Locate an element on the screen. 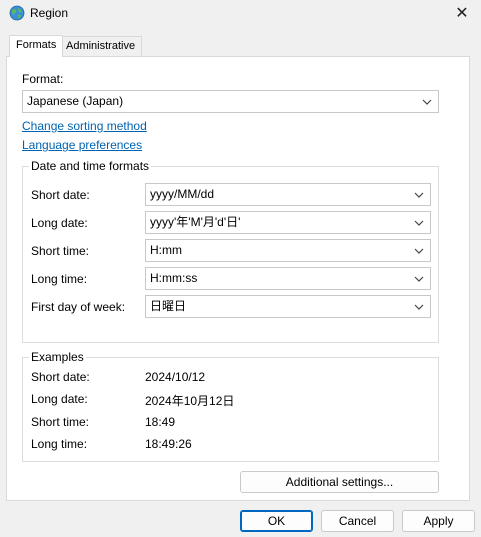 The image size is (481, 537). tab-formats: Formats is located at coordinates (36, 46).